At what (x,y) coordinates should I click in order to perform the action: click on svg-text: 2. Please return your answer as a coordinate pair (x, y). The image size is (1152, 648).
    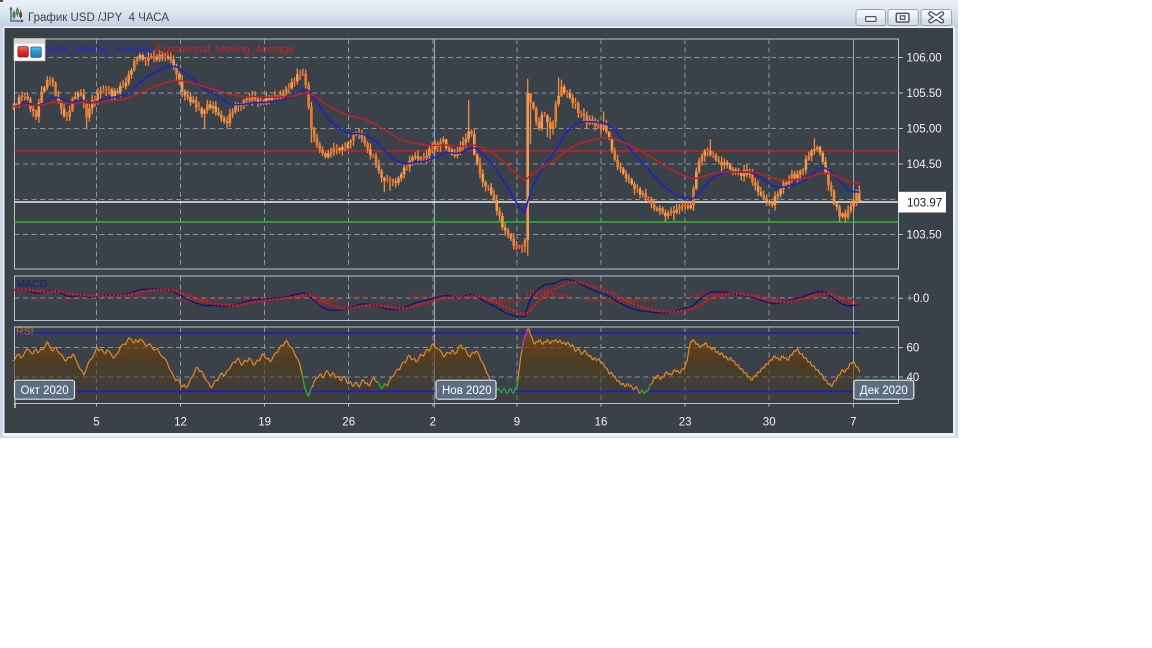
    Looking at the image, I should click on (433, 423).